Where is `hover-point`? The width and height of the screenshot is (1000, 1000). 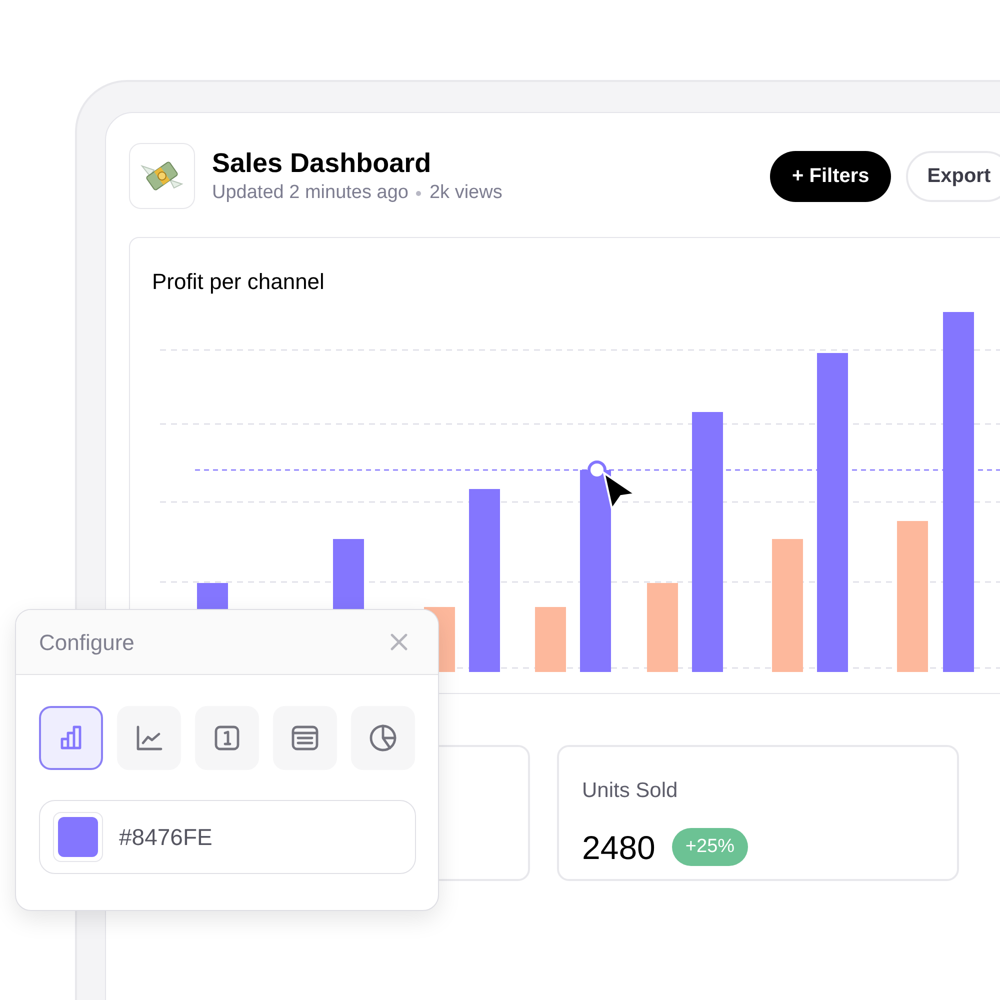 hover-point is located at coordinates (597, 470).